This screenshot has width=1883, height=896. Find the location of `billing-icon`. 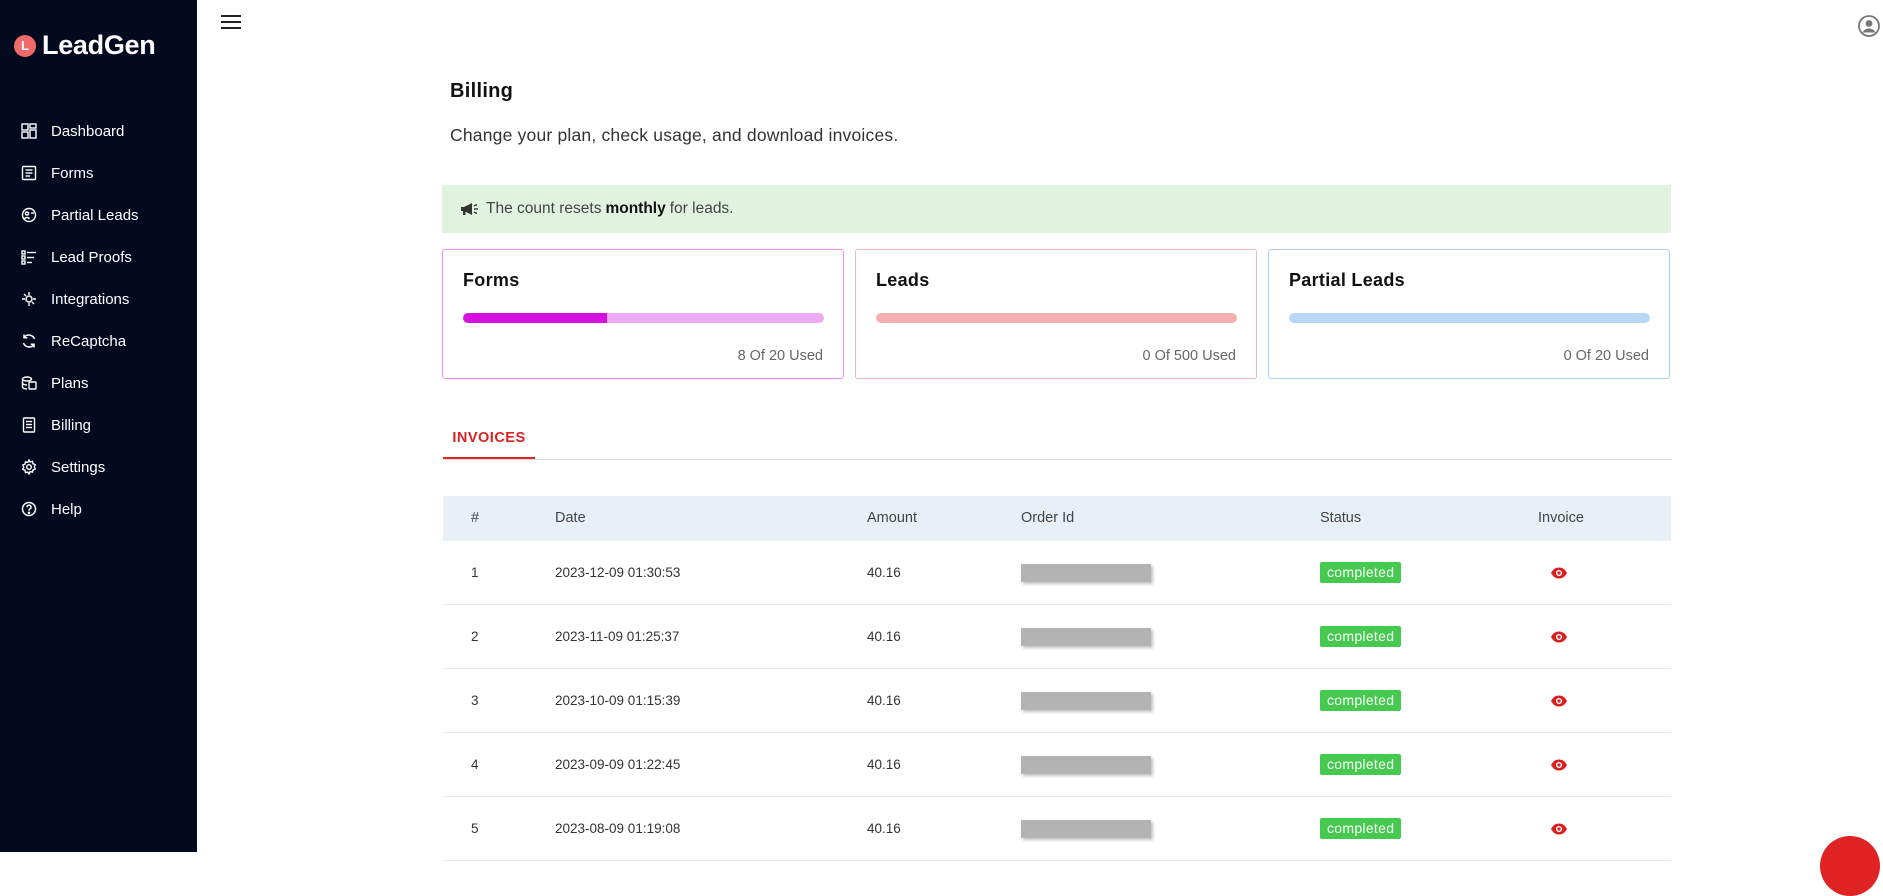

billing-icon is located at coordinates (29, 425).